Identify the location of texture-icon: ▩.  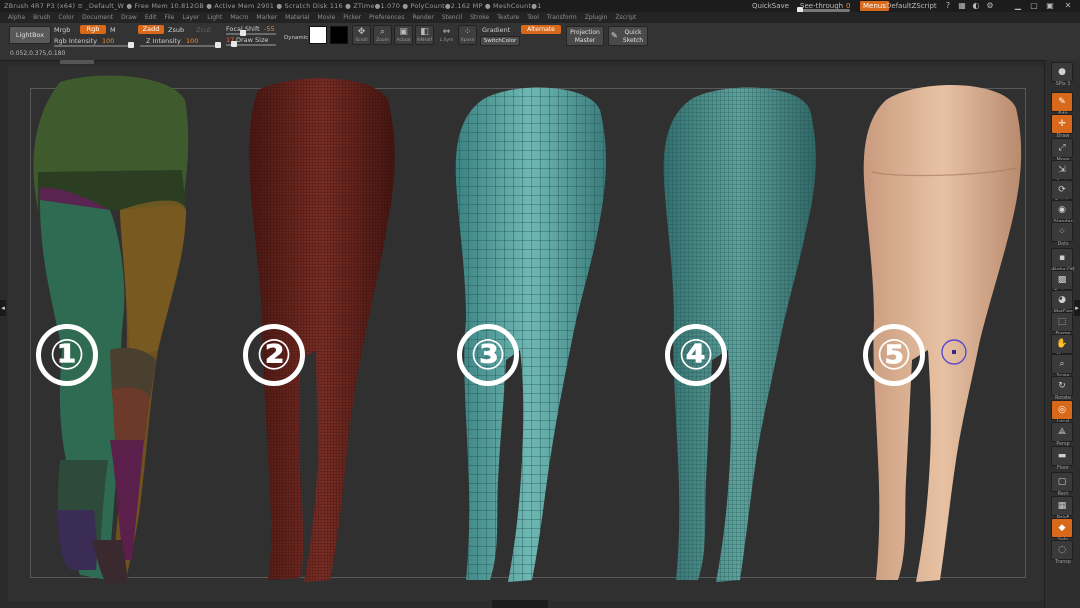
(1062, 280).